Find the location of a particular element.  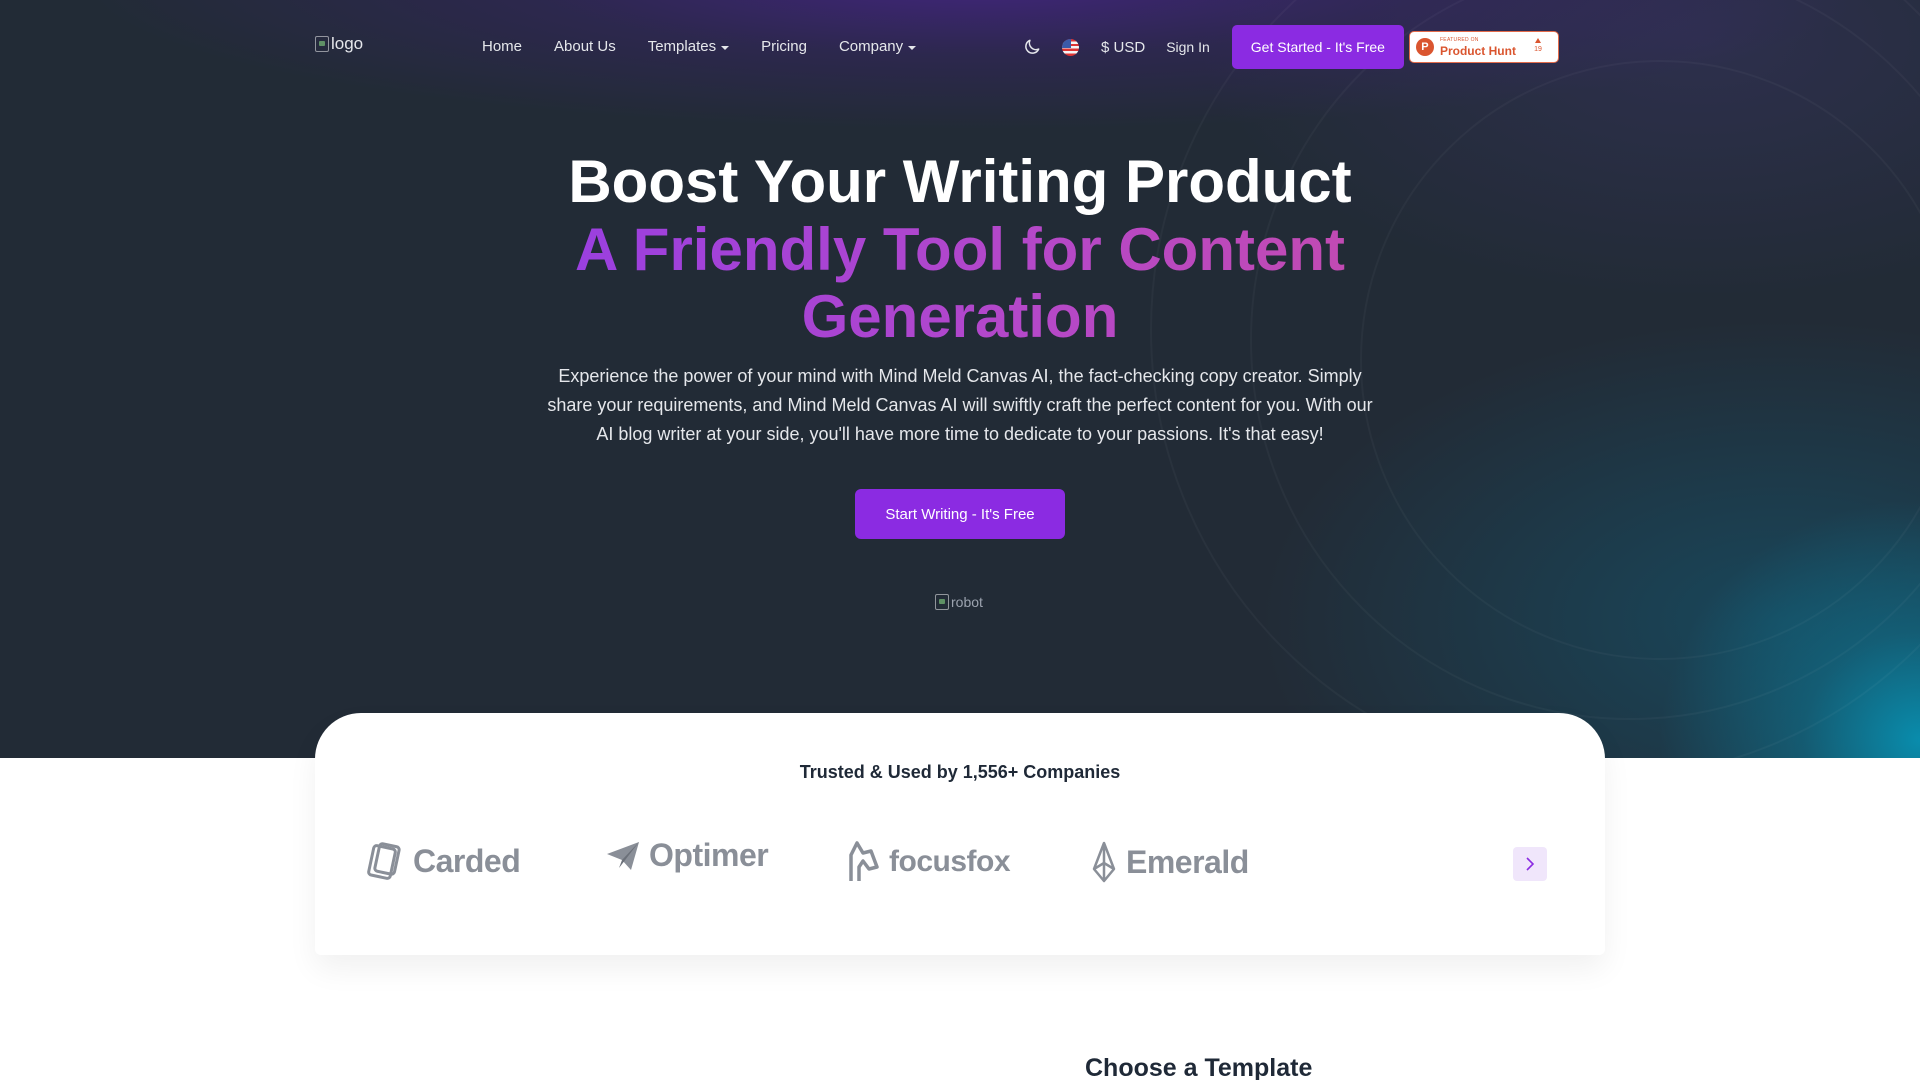

robot-image: robot is located at coordinates (959, 602).